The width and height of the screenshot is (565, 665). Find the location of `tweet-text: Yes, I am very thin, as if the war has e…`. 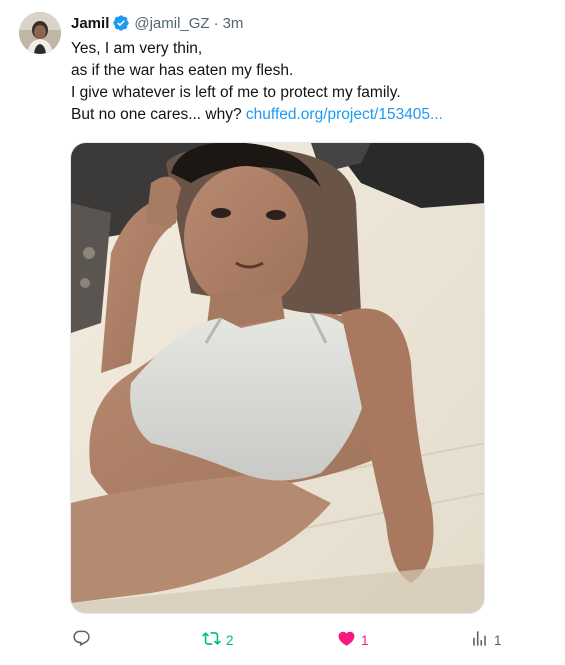

tweet-text: Yes, I am very thin, as if the war has e… is located at coordinates (306, 82).